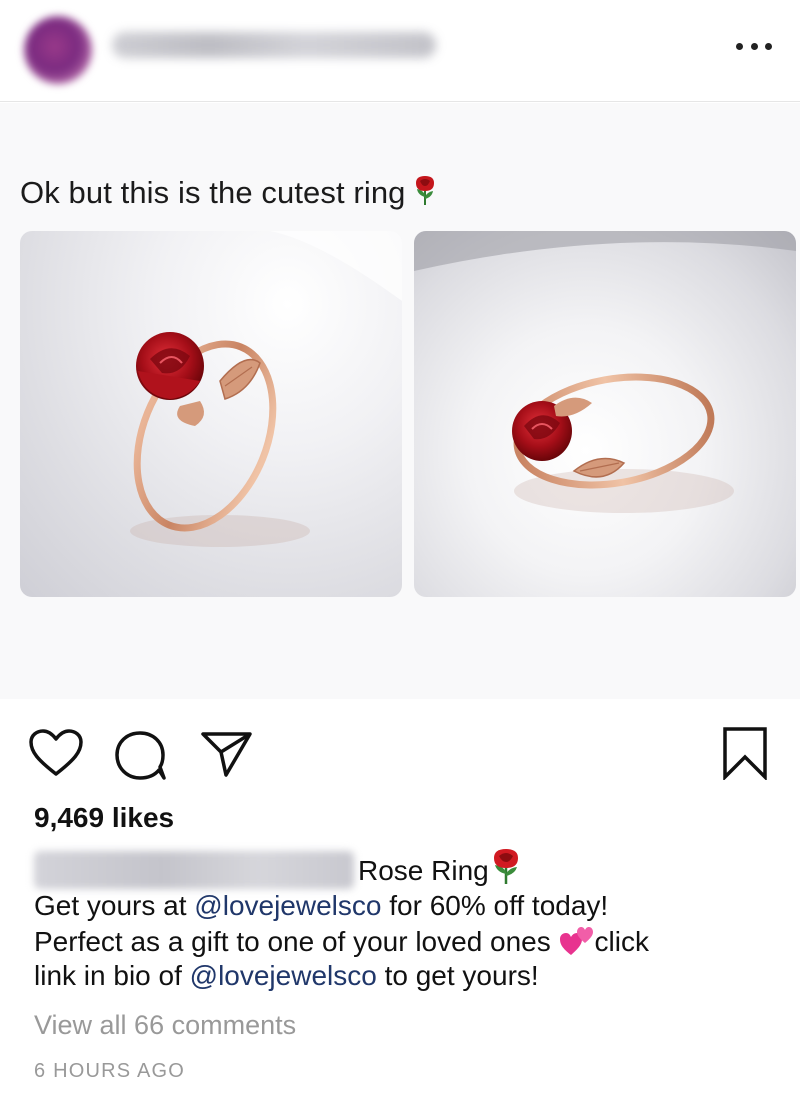 The image size is (800, 1102). Describe the element at coordinates (194, 870) in the screenshot. I see `caption-username-redacted` at that location.